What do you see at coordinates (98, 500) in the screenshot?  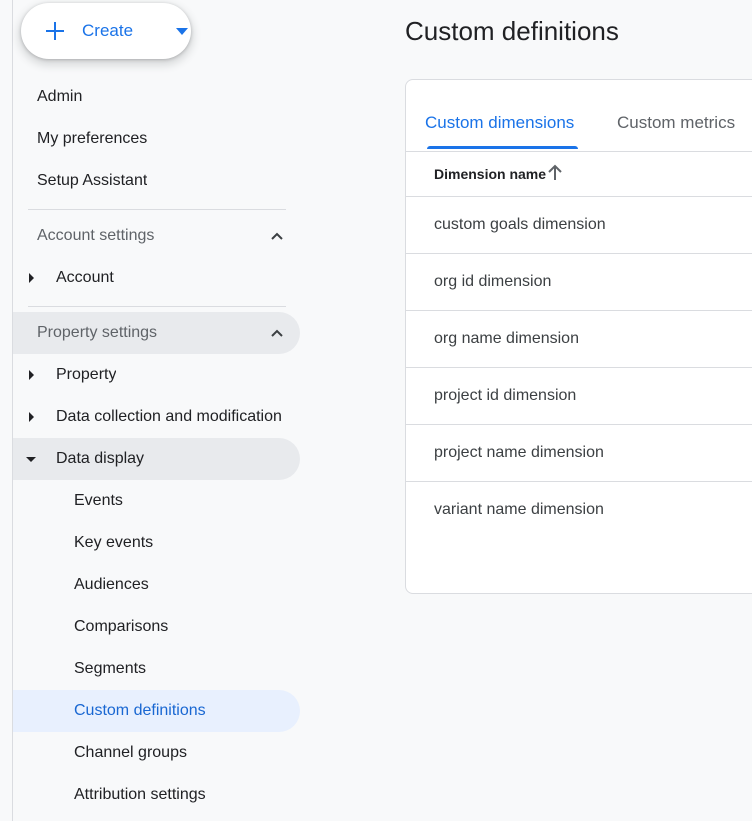 I see `sidebar-item-label: Events` at bounding box center [98, 500].